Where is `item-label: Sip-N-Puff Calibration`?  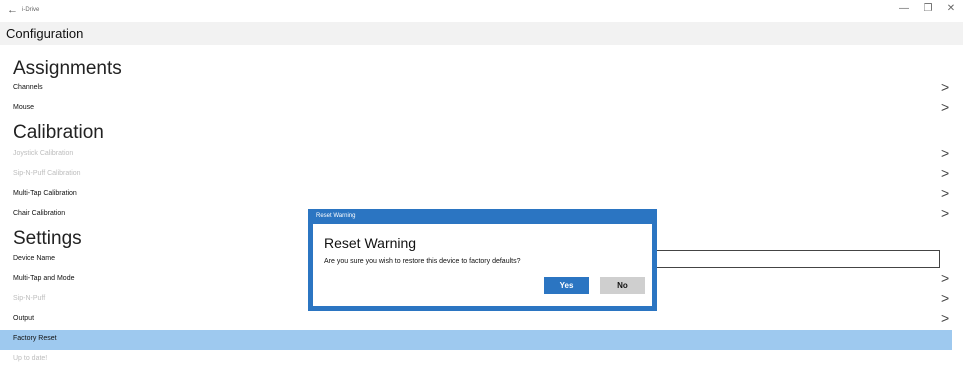
item-label: Sip-N-Puff Calibration is located at coordinates (47, 173).